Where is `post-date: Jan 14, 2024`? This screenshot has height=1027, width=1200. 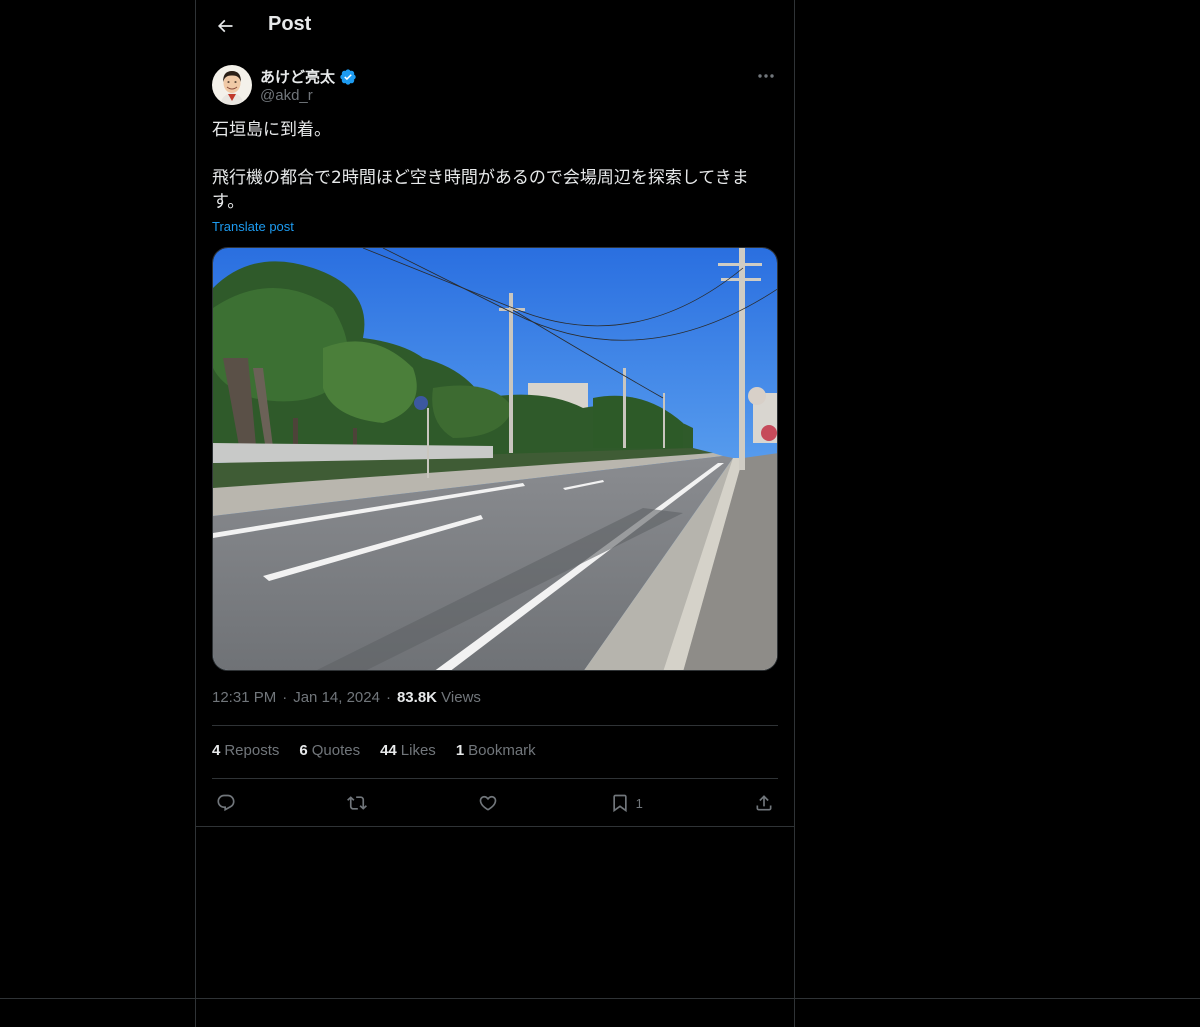
post-date: Jan 14, 2024 is located at coordinates (336, 697).